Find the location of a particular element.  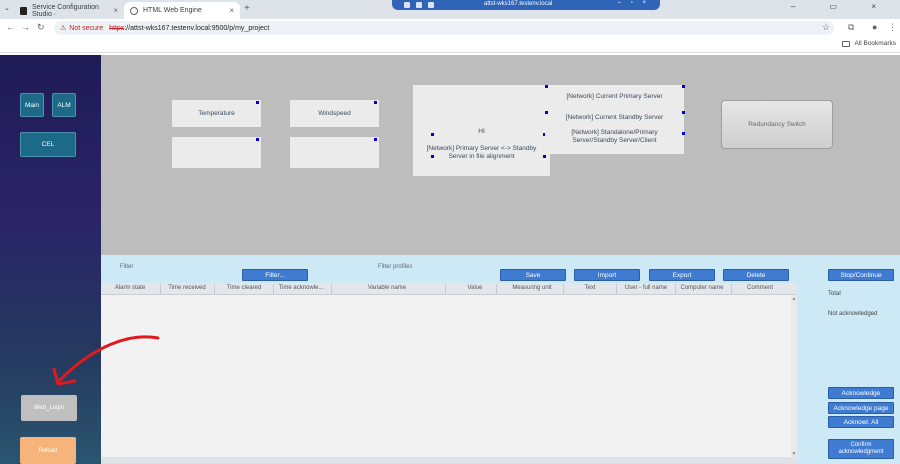

remote-session-bar: attst-wks167.testenv.local – ▫ × is located at coordinates (526, 5).